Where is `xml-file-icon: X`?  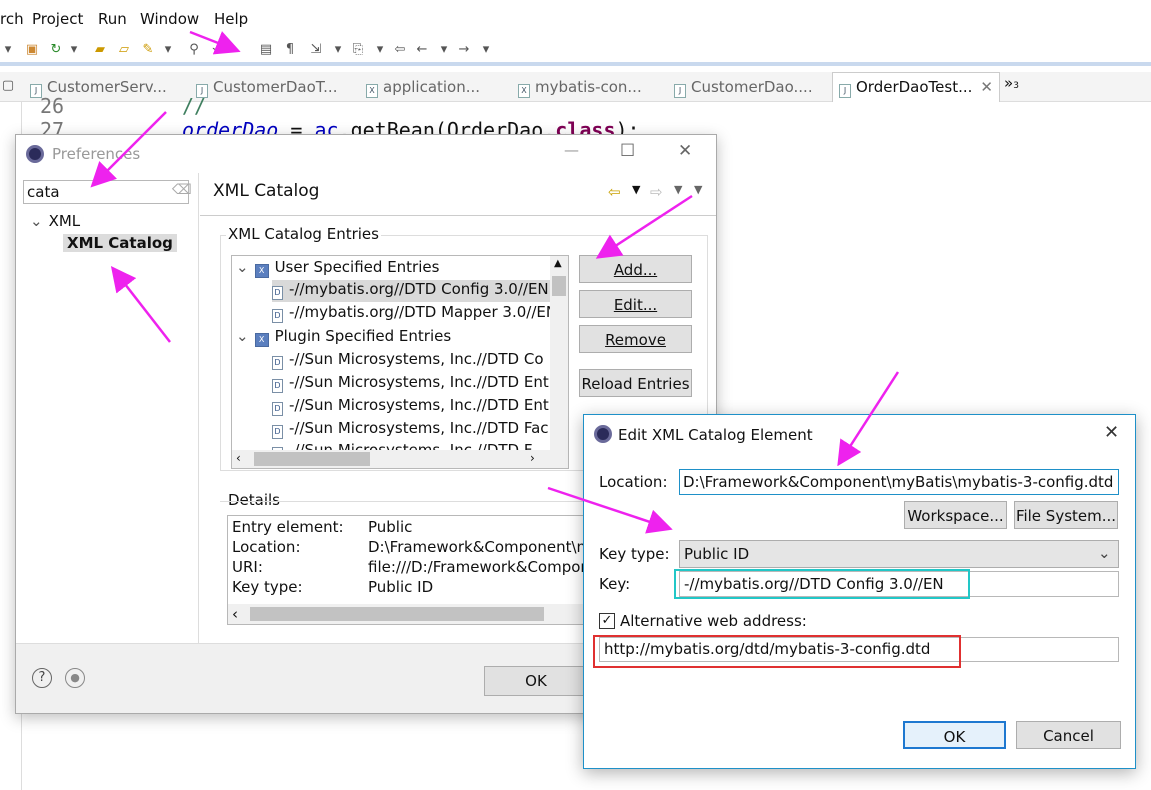 xml-file-icon: X is located at coordinates (524, 91).